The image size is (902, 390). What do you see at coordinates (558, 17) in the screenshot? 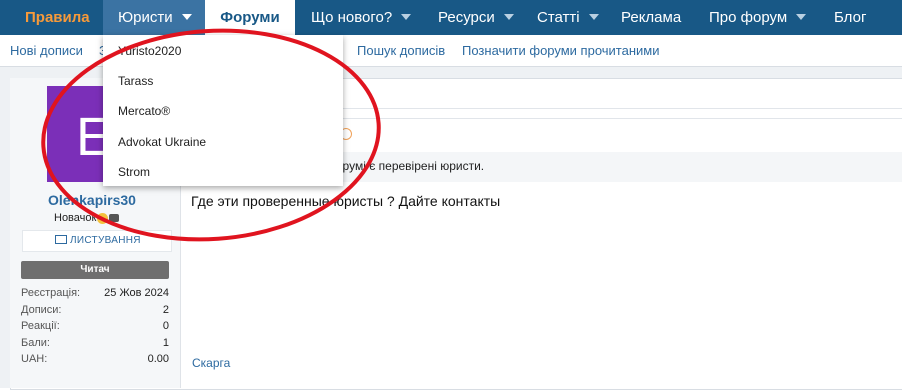
I see `nav-articles-label: Статті` at bounding box center [558, 17].